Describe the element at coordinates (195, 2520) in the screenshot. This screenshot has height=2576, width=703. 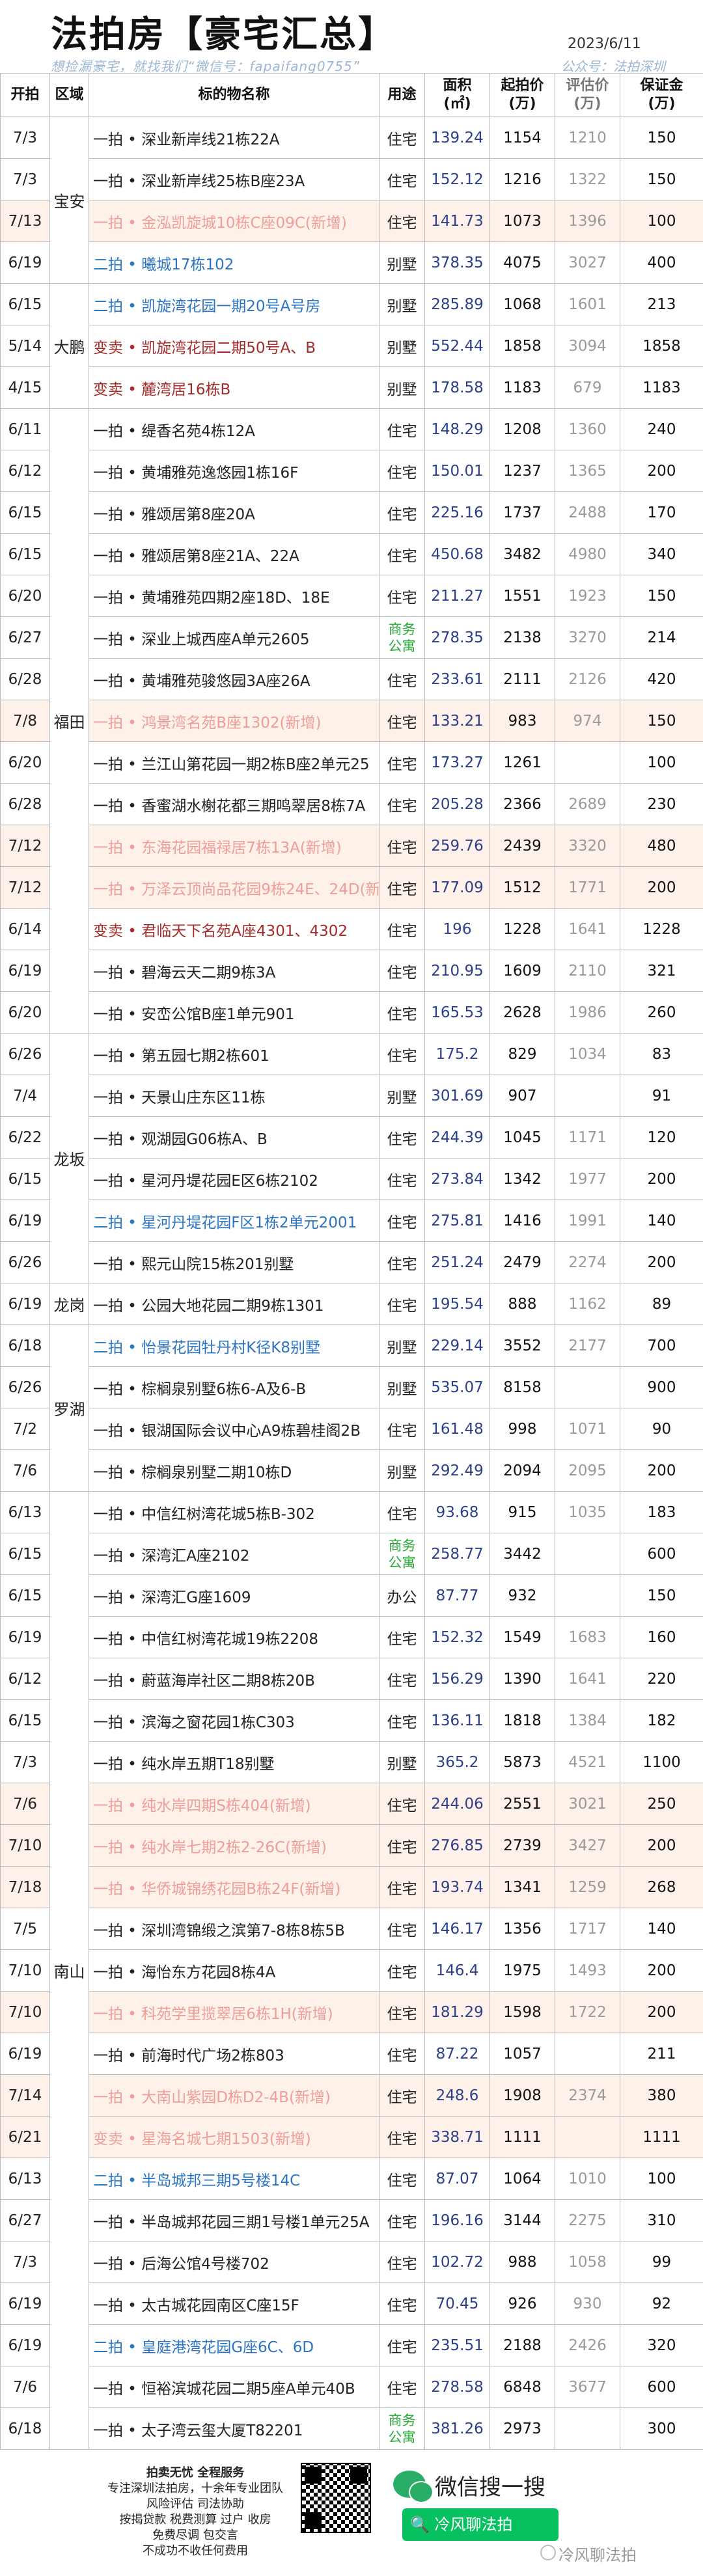
I see `footer-line: 按揭贷款 税费测算 过户 收房` at that location.